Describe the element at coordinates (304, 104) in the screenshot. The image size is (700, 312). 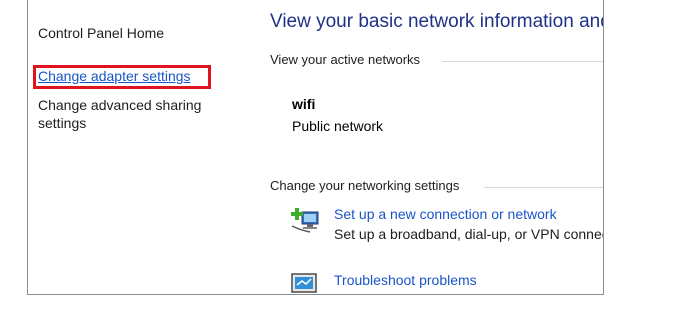
I see `network-name: wifi` at that location.